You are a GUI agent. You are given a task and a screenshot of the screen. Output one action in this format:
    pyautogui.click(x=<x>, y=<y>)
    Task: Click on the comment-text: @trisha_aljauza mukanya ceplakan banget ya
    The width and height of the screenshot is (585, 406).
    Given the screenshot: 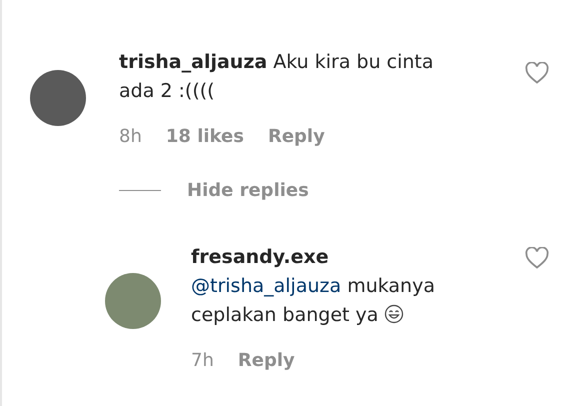 What is the action you would take?
    pyautogui.click(x=313, y=301)
    